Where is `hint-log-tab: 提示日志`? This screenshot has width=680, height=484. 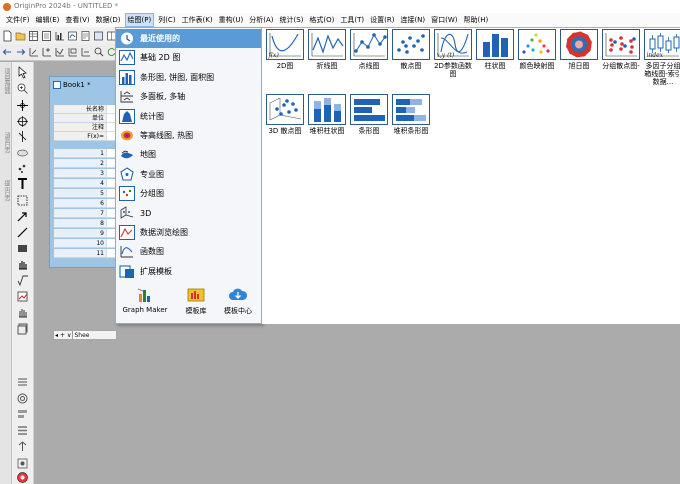
hint-log-tab: 提示日志 is located at coordinates (6, 190).